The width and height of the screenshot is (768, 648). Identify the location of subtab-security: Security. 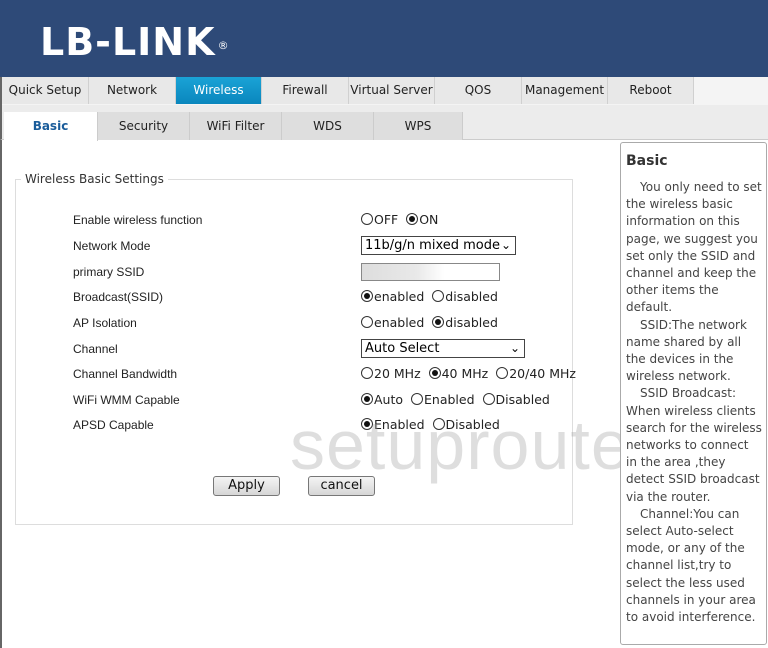
(144, 126).